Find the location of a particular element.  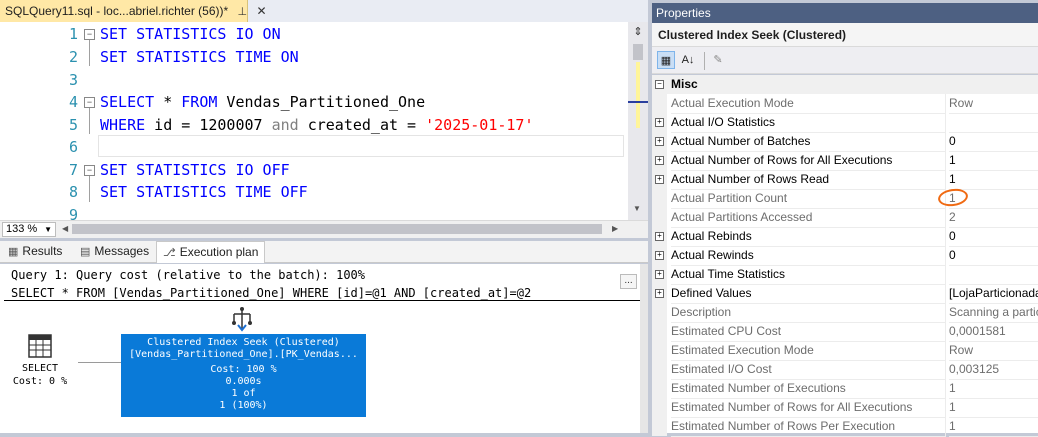

property-value: 0,003125 is located at coordinates (993, 370).